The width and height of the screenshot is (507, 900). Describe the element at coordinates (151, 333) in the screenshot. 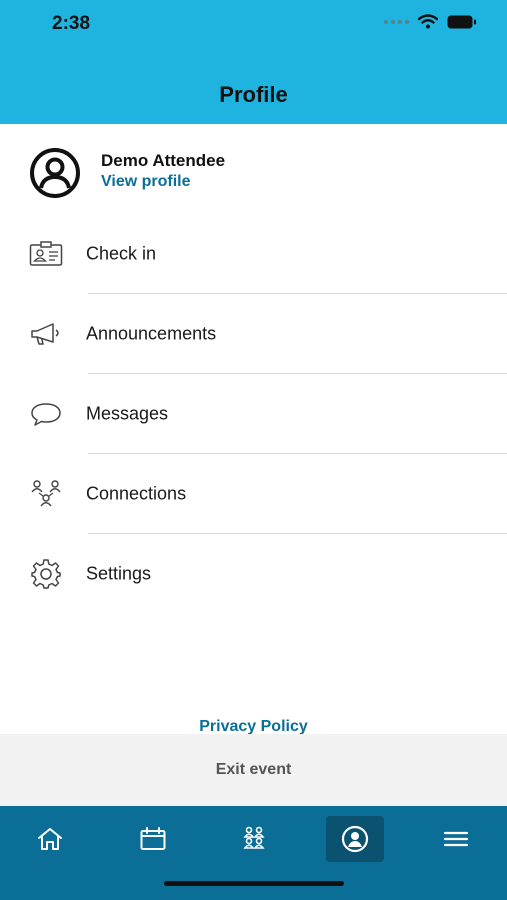

I see `menu-item-label: Announcements` at that location.